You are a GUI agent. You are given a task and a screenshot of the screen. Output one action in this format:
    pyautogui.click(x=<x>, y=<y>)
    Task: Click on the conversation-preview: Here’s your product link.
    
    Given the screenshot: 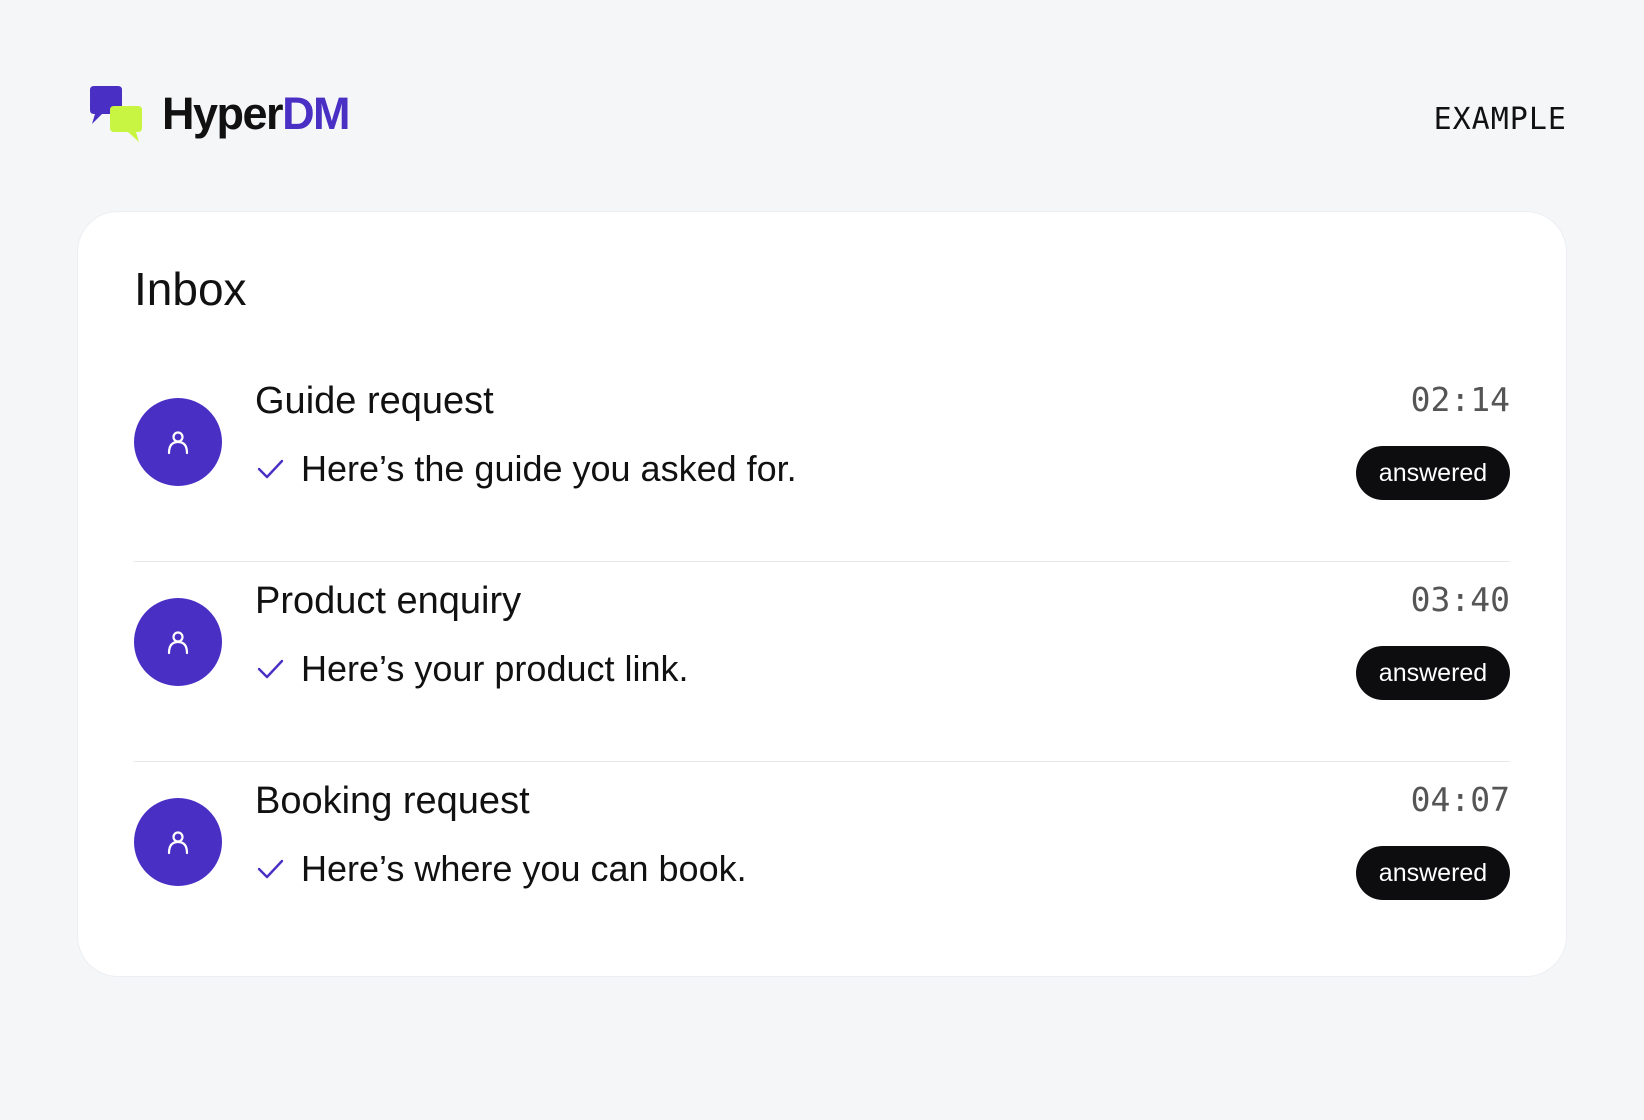 What is the action you would take?
    pyautogui.click(x=472, y=669)
    